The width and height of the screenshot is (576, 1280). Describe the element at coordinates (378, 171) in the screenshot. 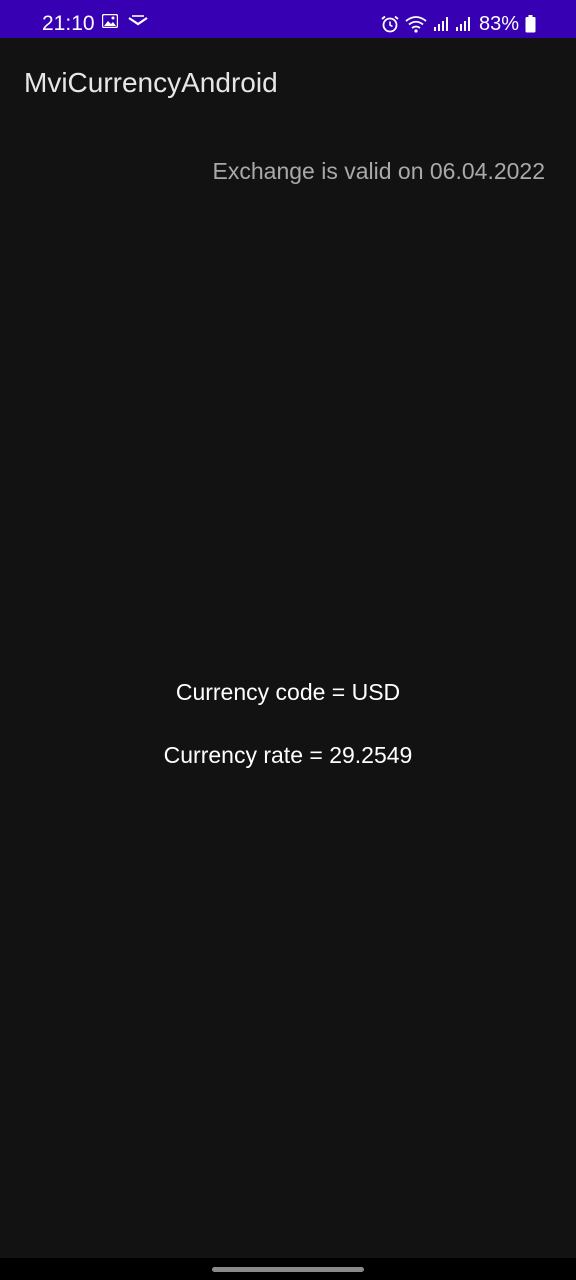

I see `exchange-valid-date: Exchange is valid on 06.04.2022` at that location.